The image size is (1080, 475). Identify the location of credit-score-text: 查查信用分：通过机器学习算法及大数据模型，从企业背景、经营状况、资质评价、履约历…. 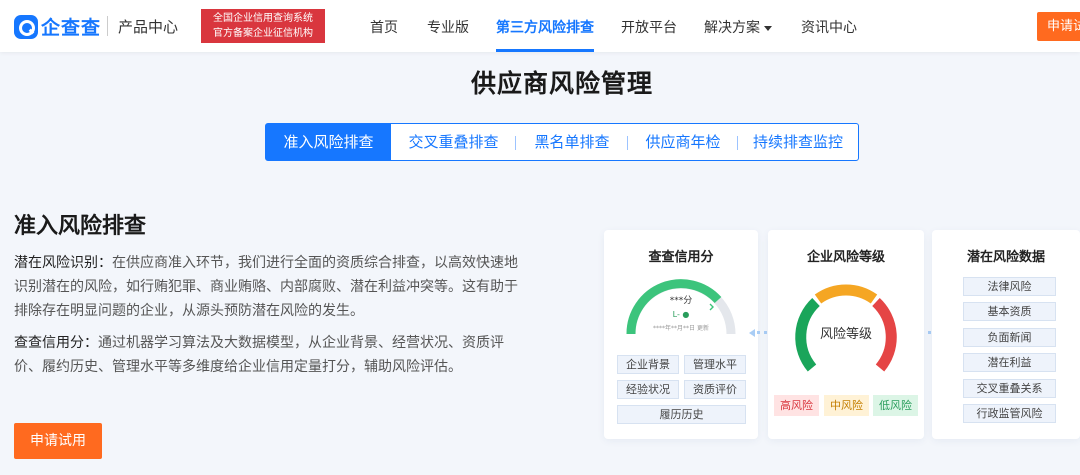
(267, 355).